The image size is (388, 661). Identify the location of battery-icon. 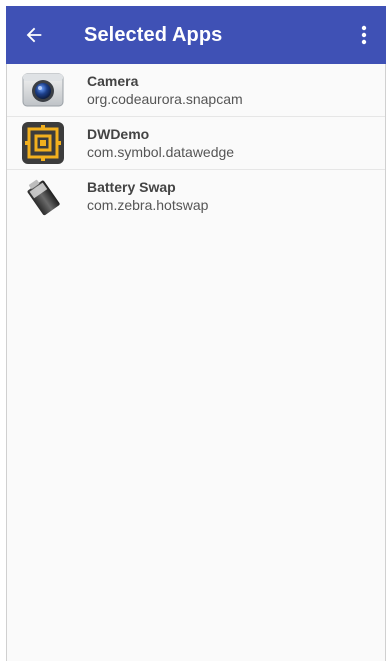
(43, 197).